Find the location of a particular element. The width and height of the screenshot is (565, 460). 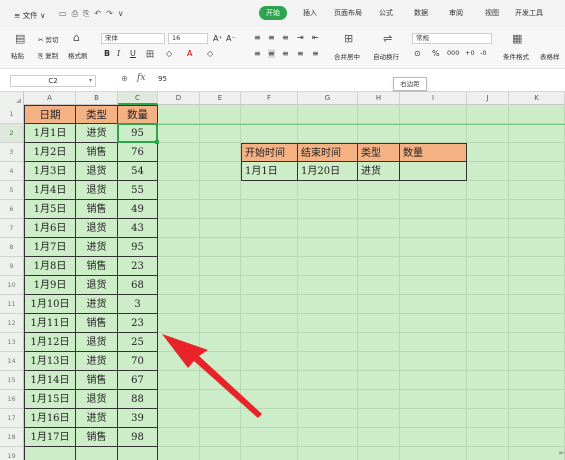

table-cell: 95 is located at coordinates (138, 247).